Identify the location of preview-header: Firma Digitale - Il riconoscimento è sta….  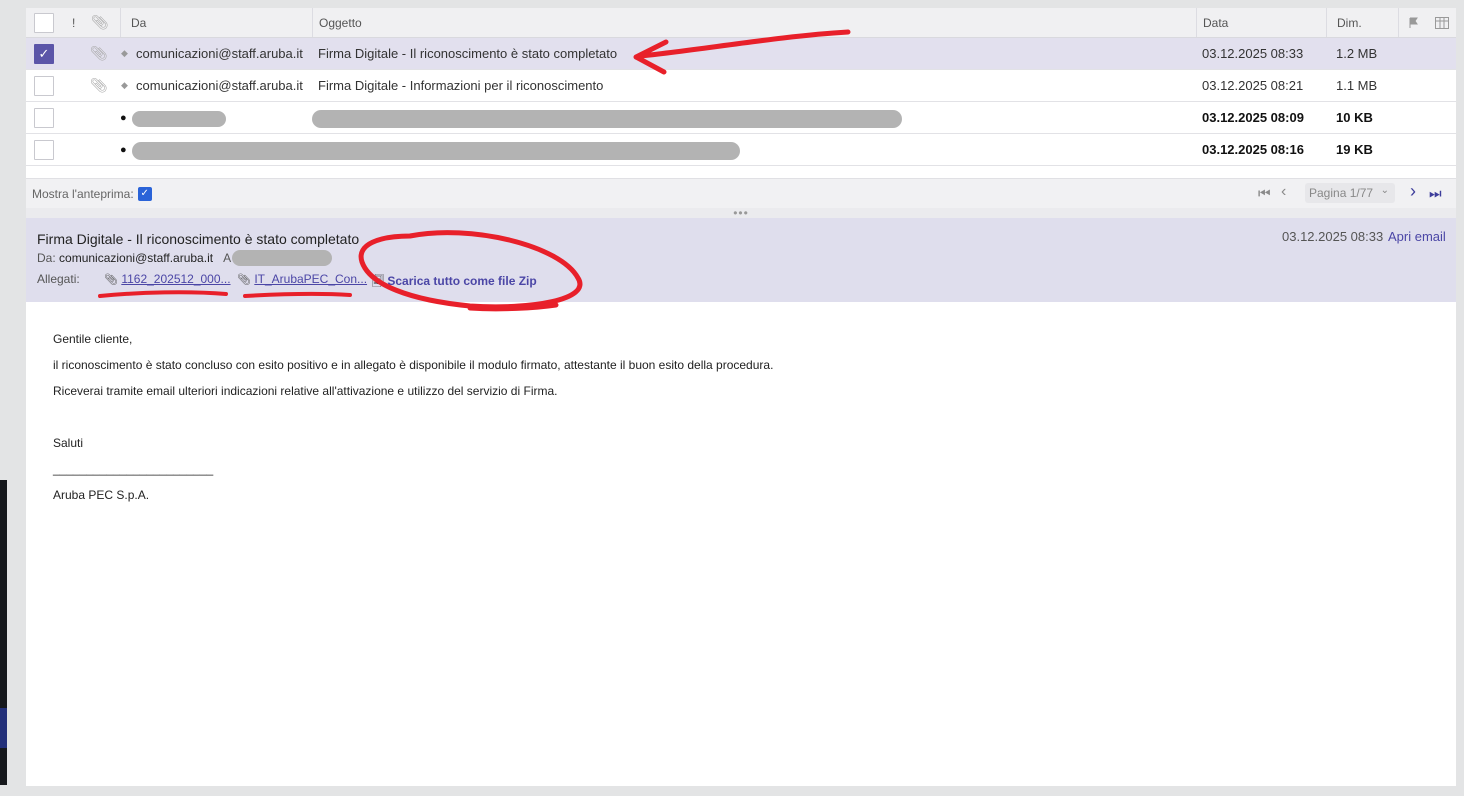
(741, 260).